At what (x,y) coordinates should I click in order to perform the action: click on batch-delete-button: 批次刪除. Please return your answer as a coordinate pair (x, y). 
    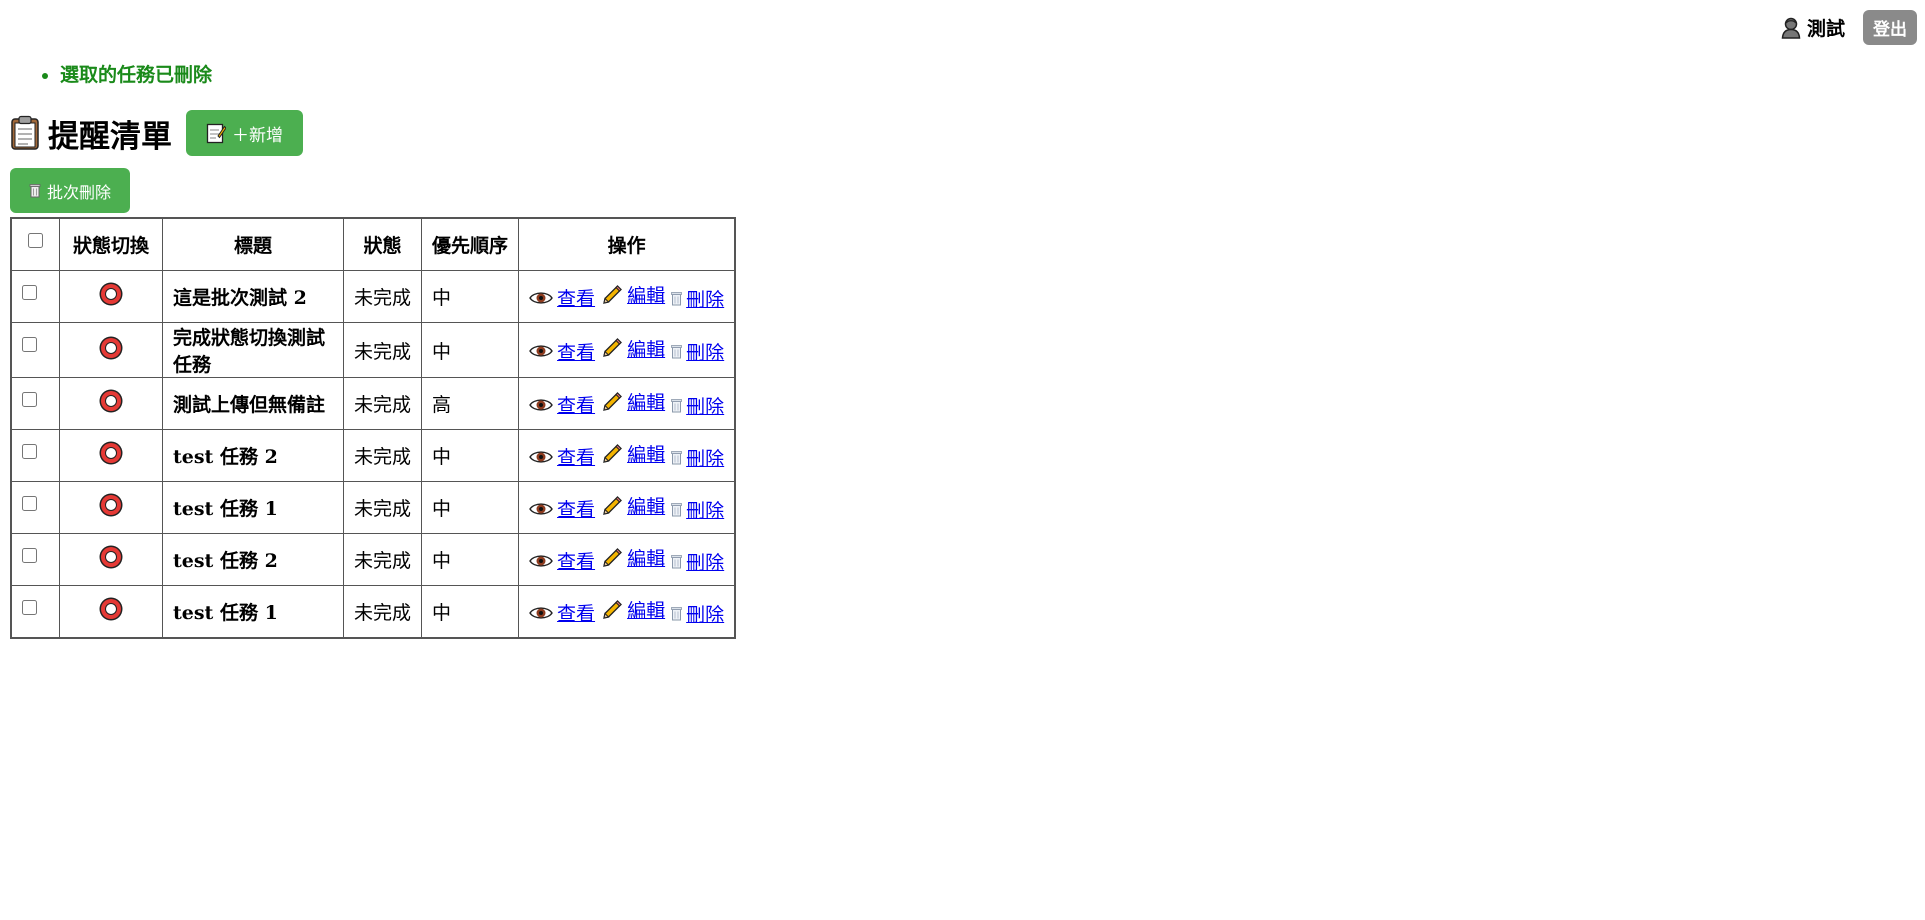
    Looking at the image, I should click on (70, 190).